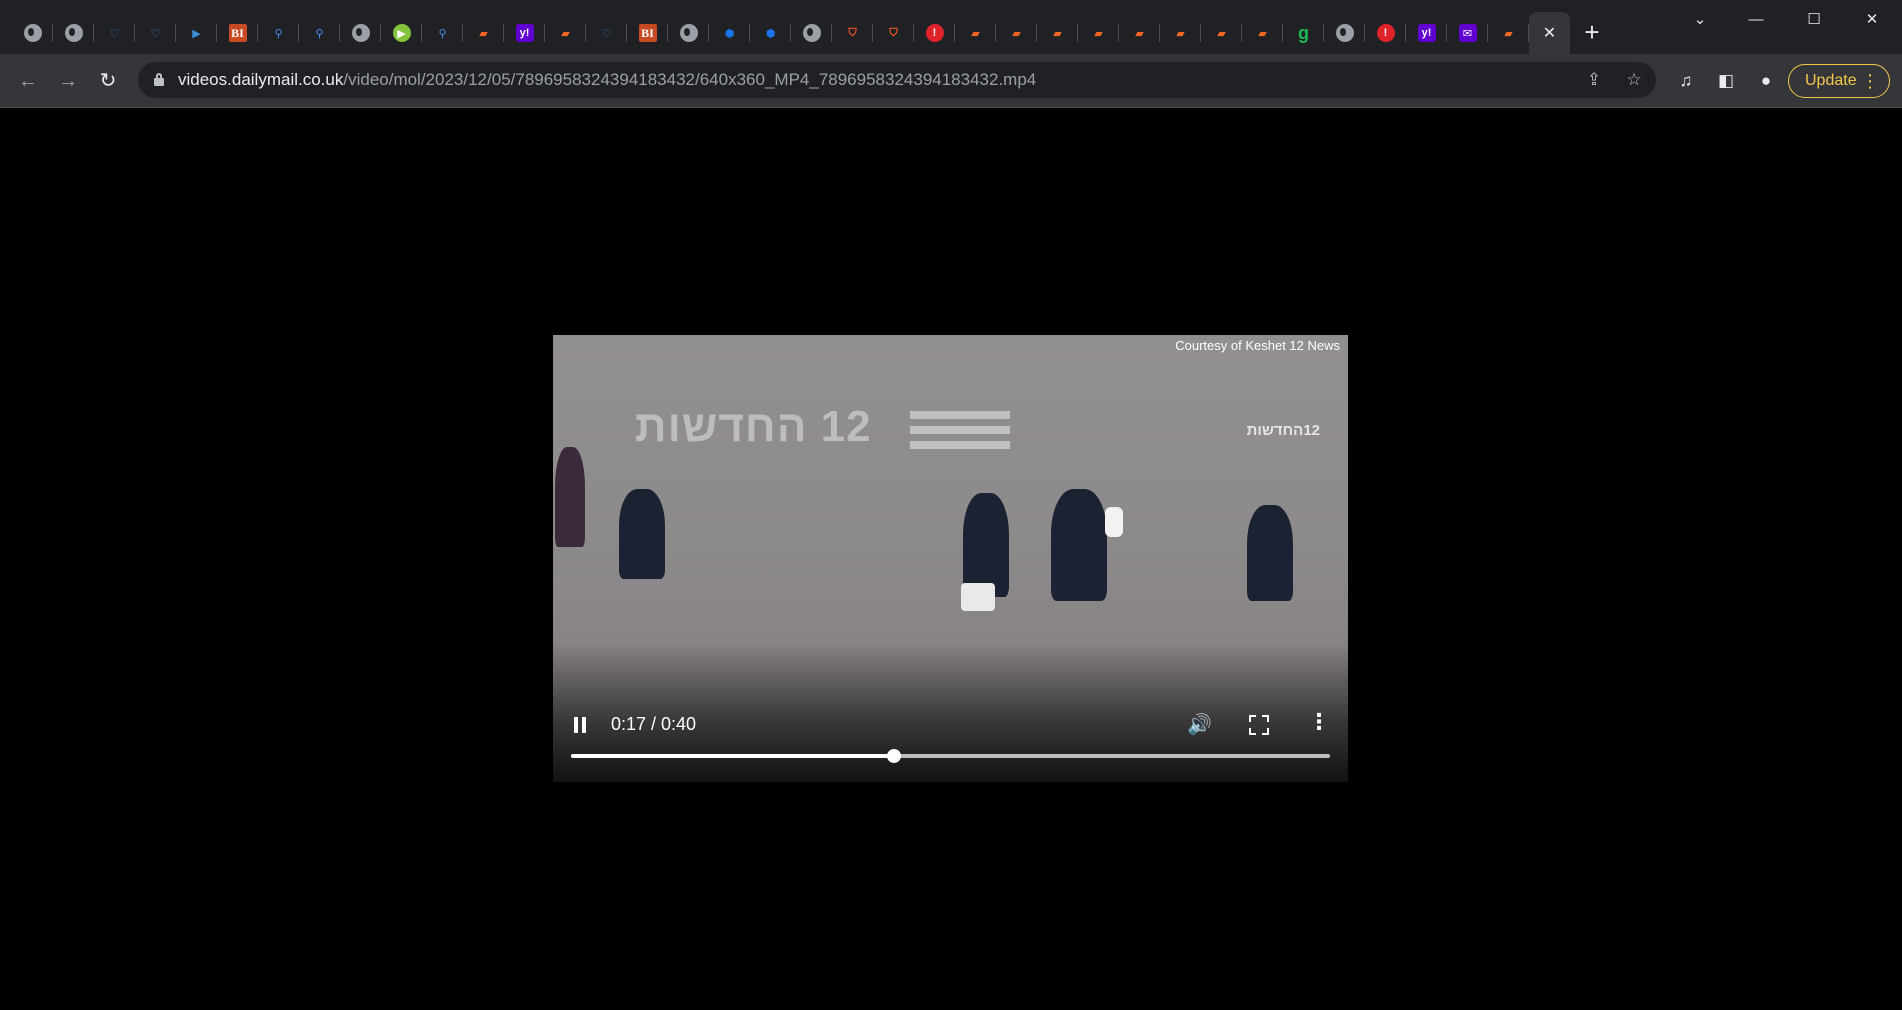 This screenshot has width=1902, height=1010. I want to click on browser-tab: g, so click(1303, 33).